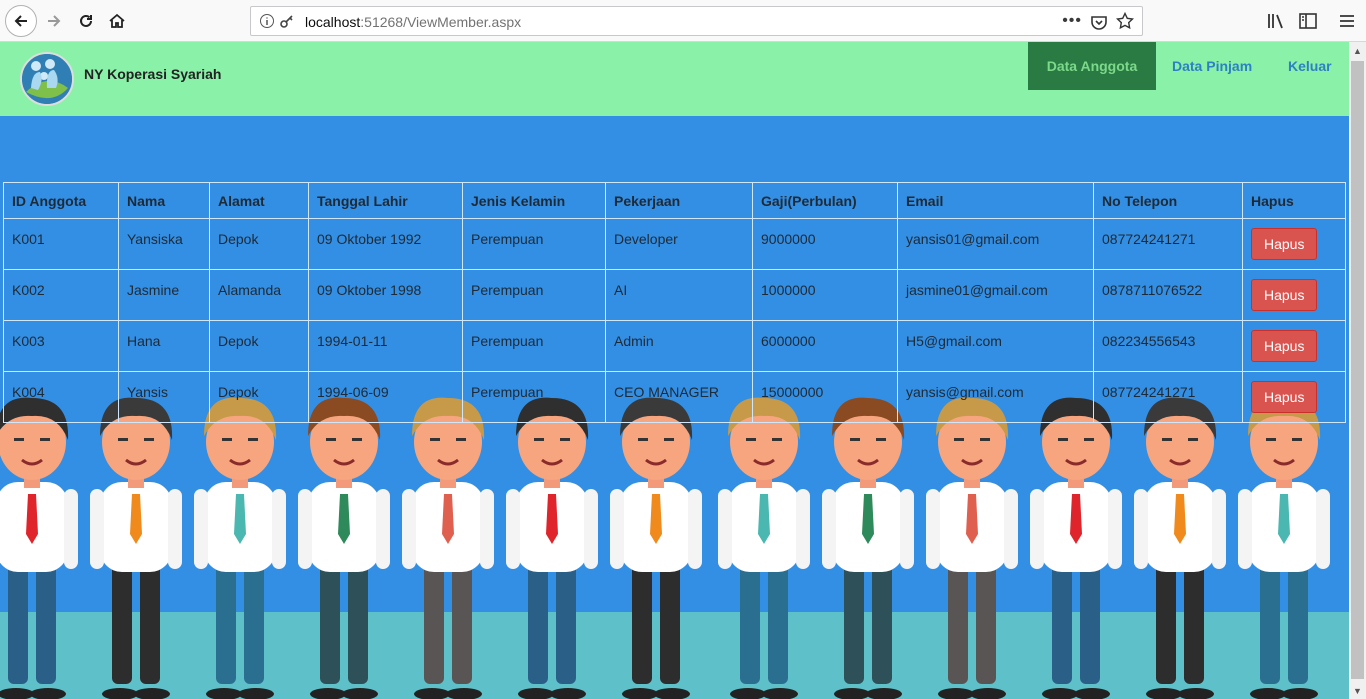  Describe the element at coordinates (61, 244) in the screenshot. I see `cell-id: K001` at that location.